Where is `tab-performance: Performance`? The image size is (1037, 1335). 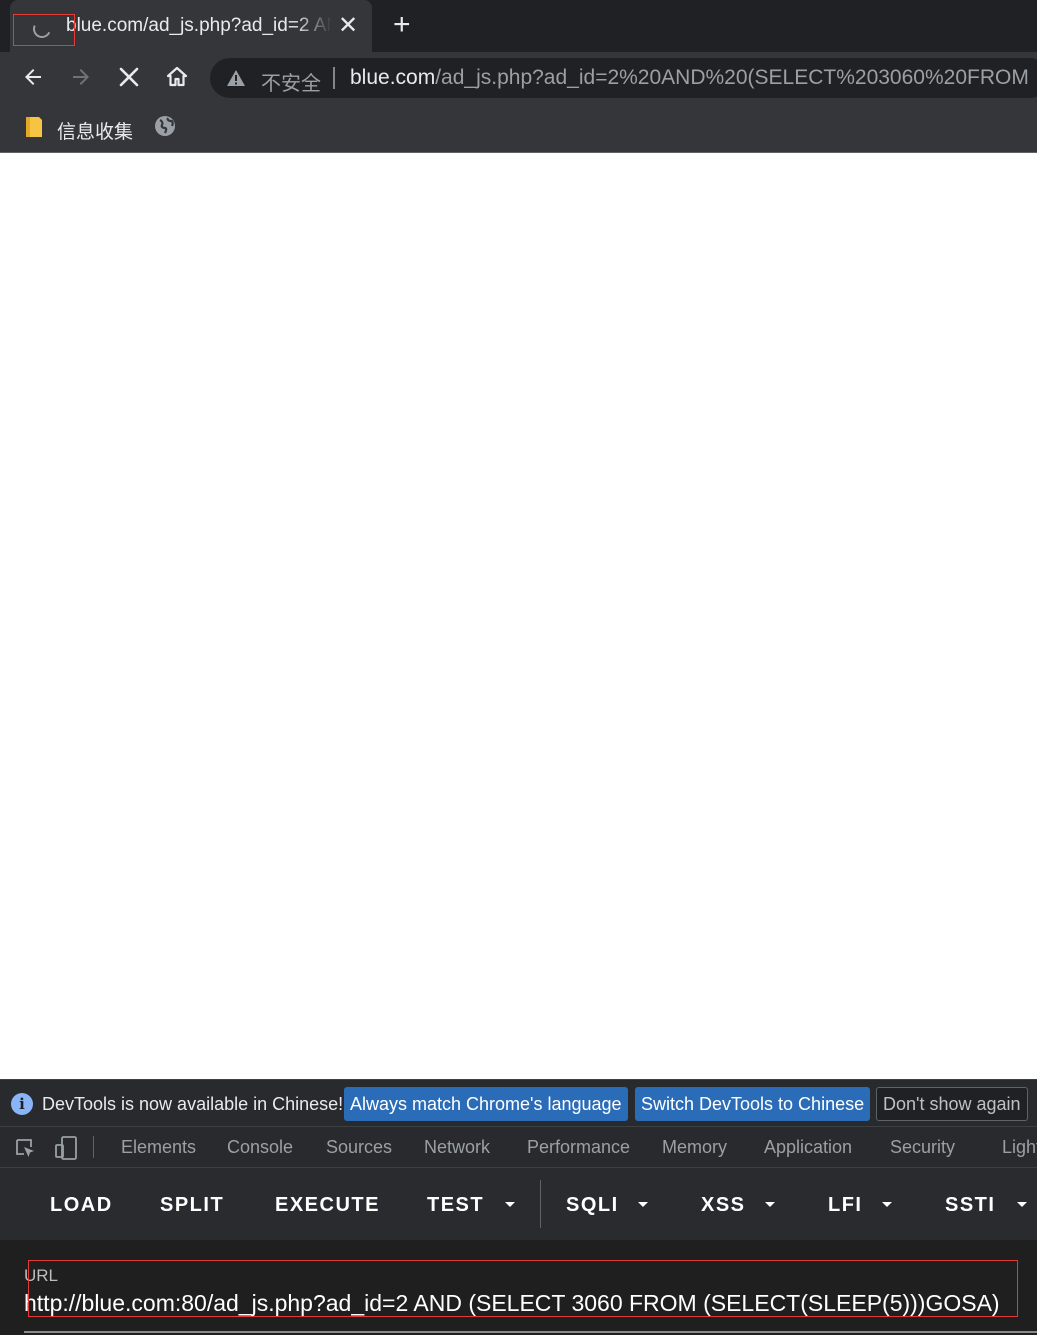 tab-performance: Performance is located at coordinates (578, 1147).